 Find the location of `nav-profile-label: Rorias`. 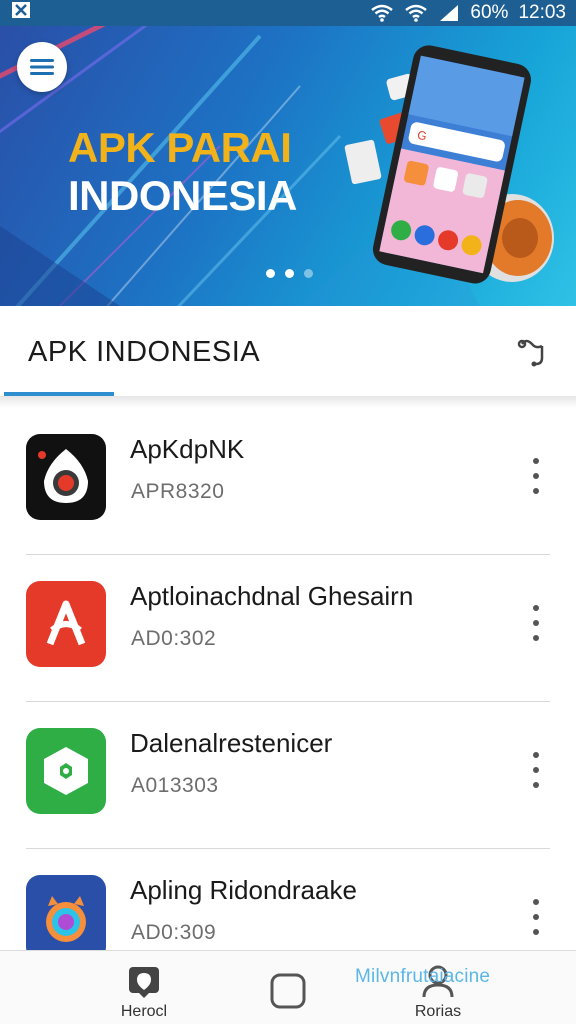

nav-profile-label: Rorias is located at coordinates (438, 1011).